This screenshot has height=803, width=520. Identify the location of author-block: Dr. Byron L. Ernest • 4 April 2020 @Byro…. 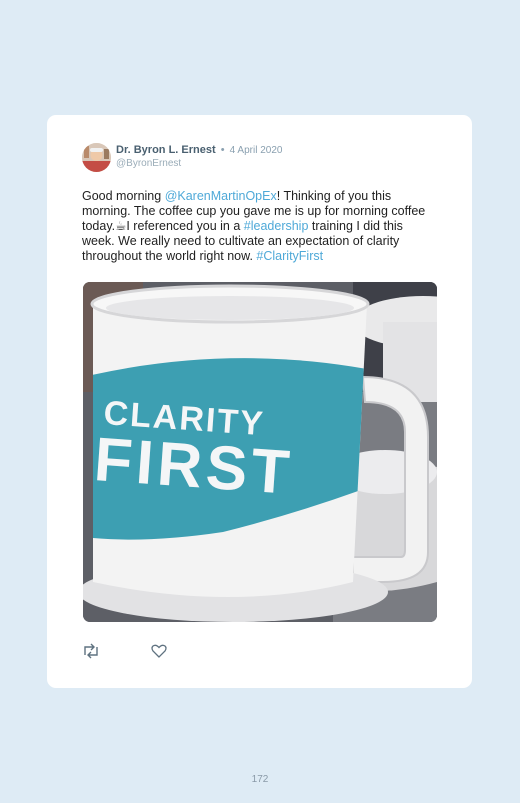
(199, 157).